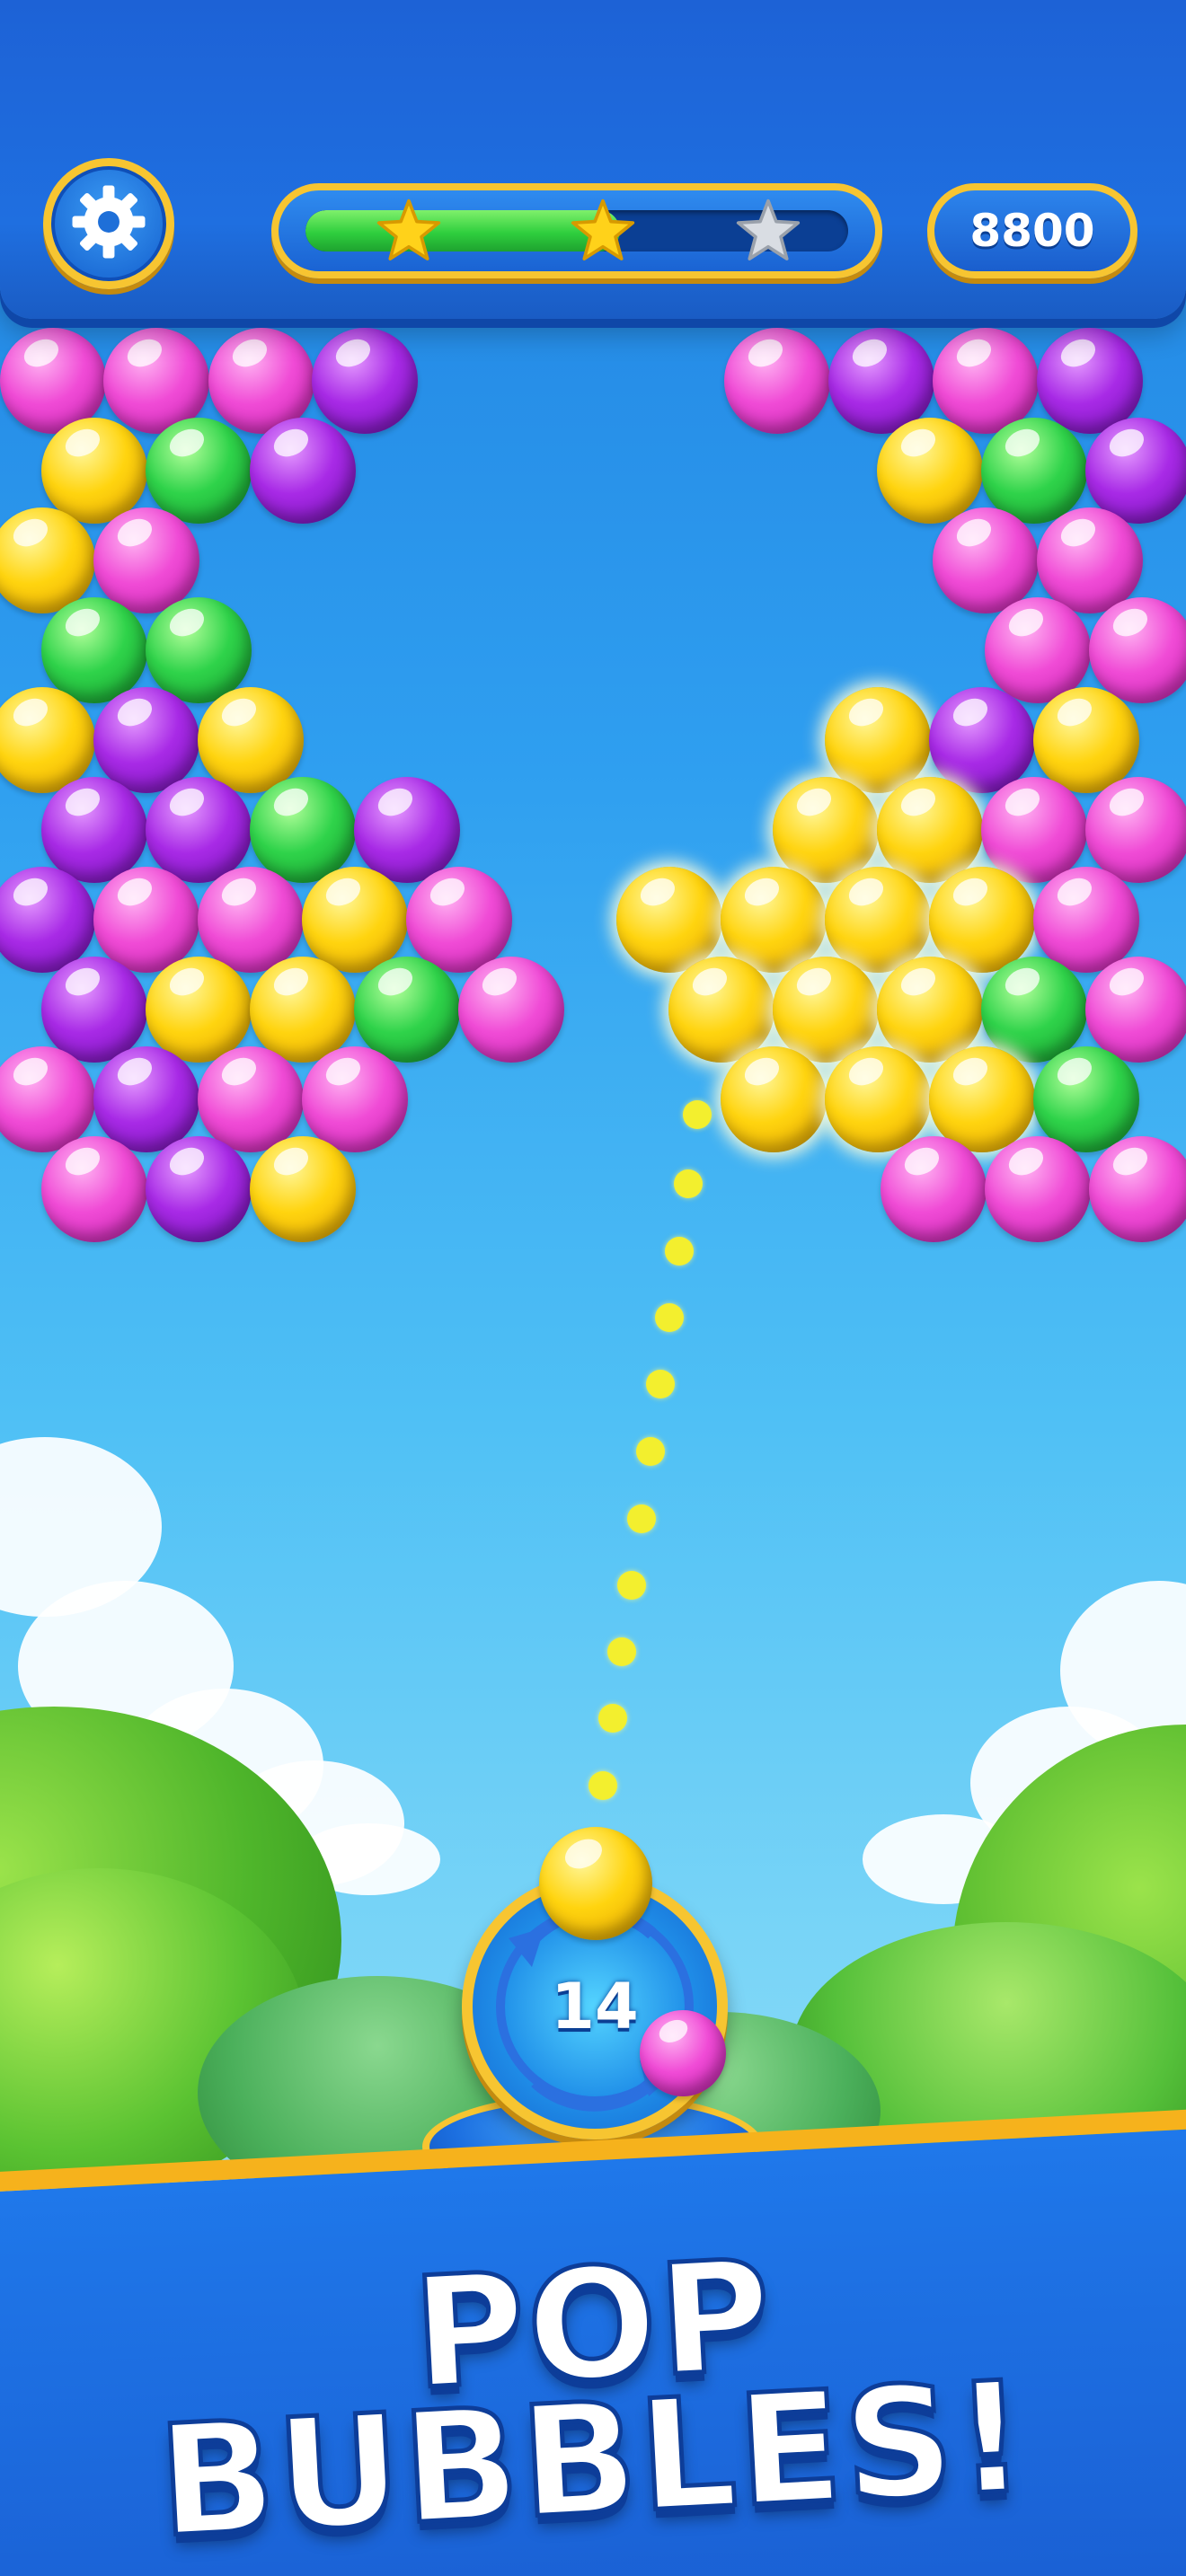 The image size is (1186, 2576). I want to click on score-display: 8800, so click(1032, 230).